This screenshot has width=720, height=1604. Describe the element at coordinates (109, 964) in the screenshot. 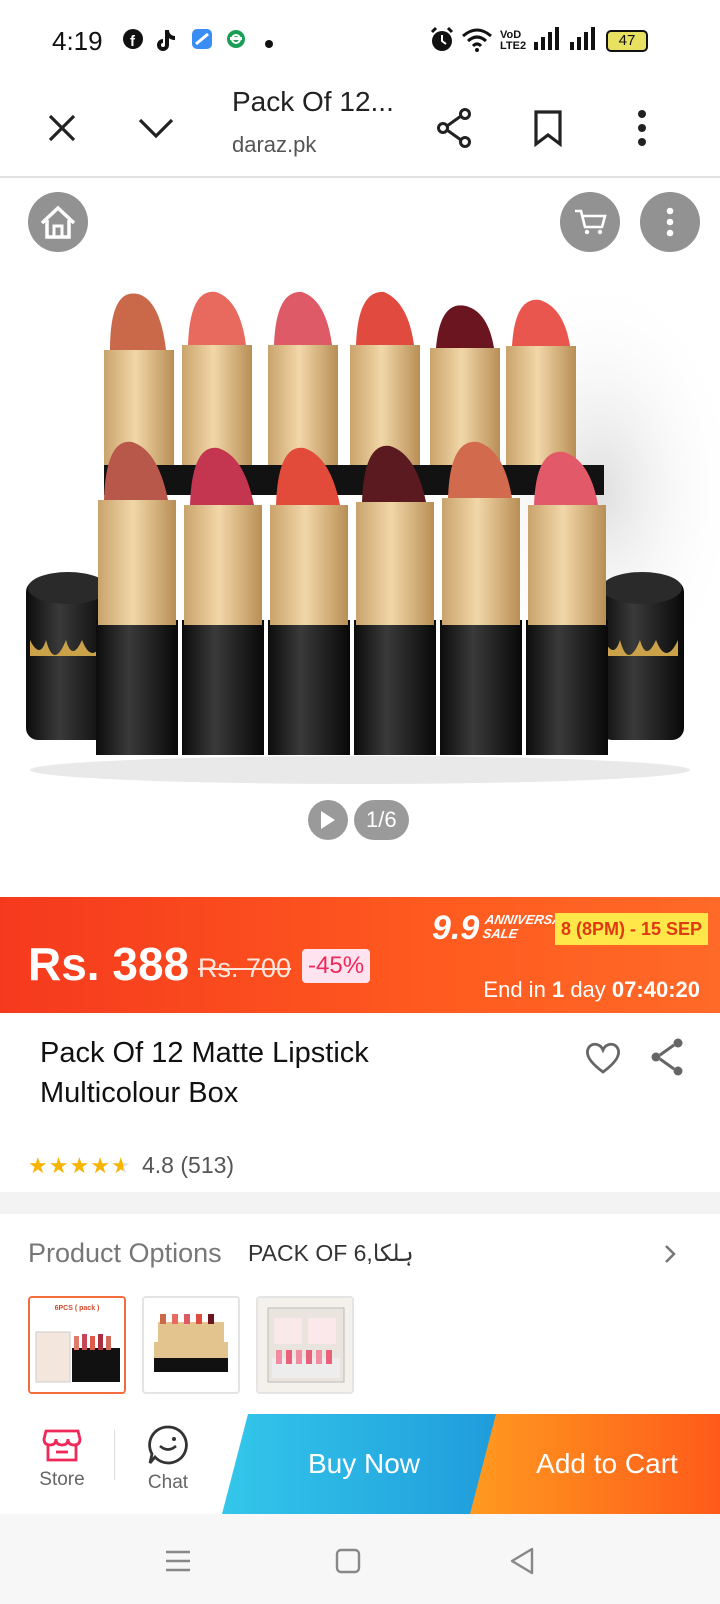

I see `current-price: Rs. 388` at that location.